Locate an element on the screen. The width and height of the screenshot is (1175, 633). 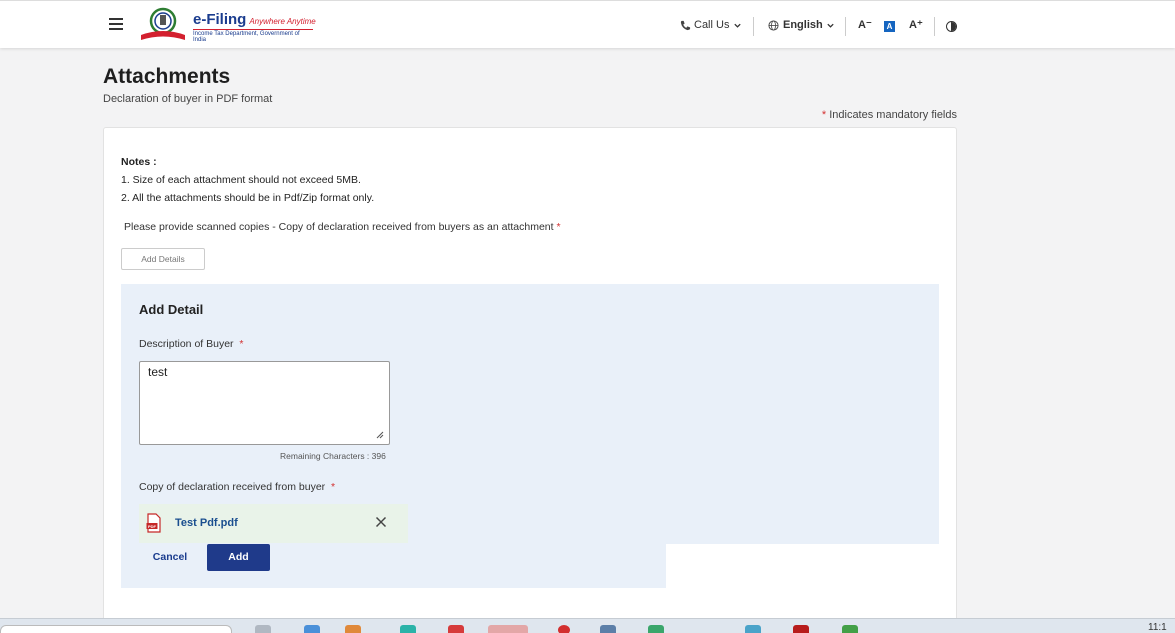
uploaded-file-name: Test Pdf.pdf is located at coordinates (206, 523).